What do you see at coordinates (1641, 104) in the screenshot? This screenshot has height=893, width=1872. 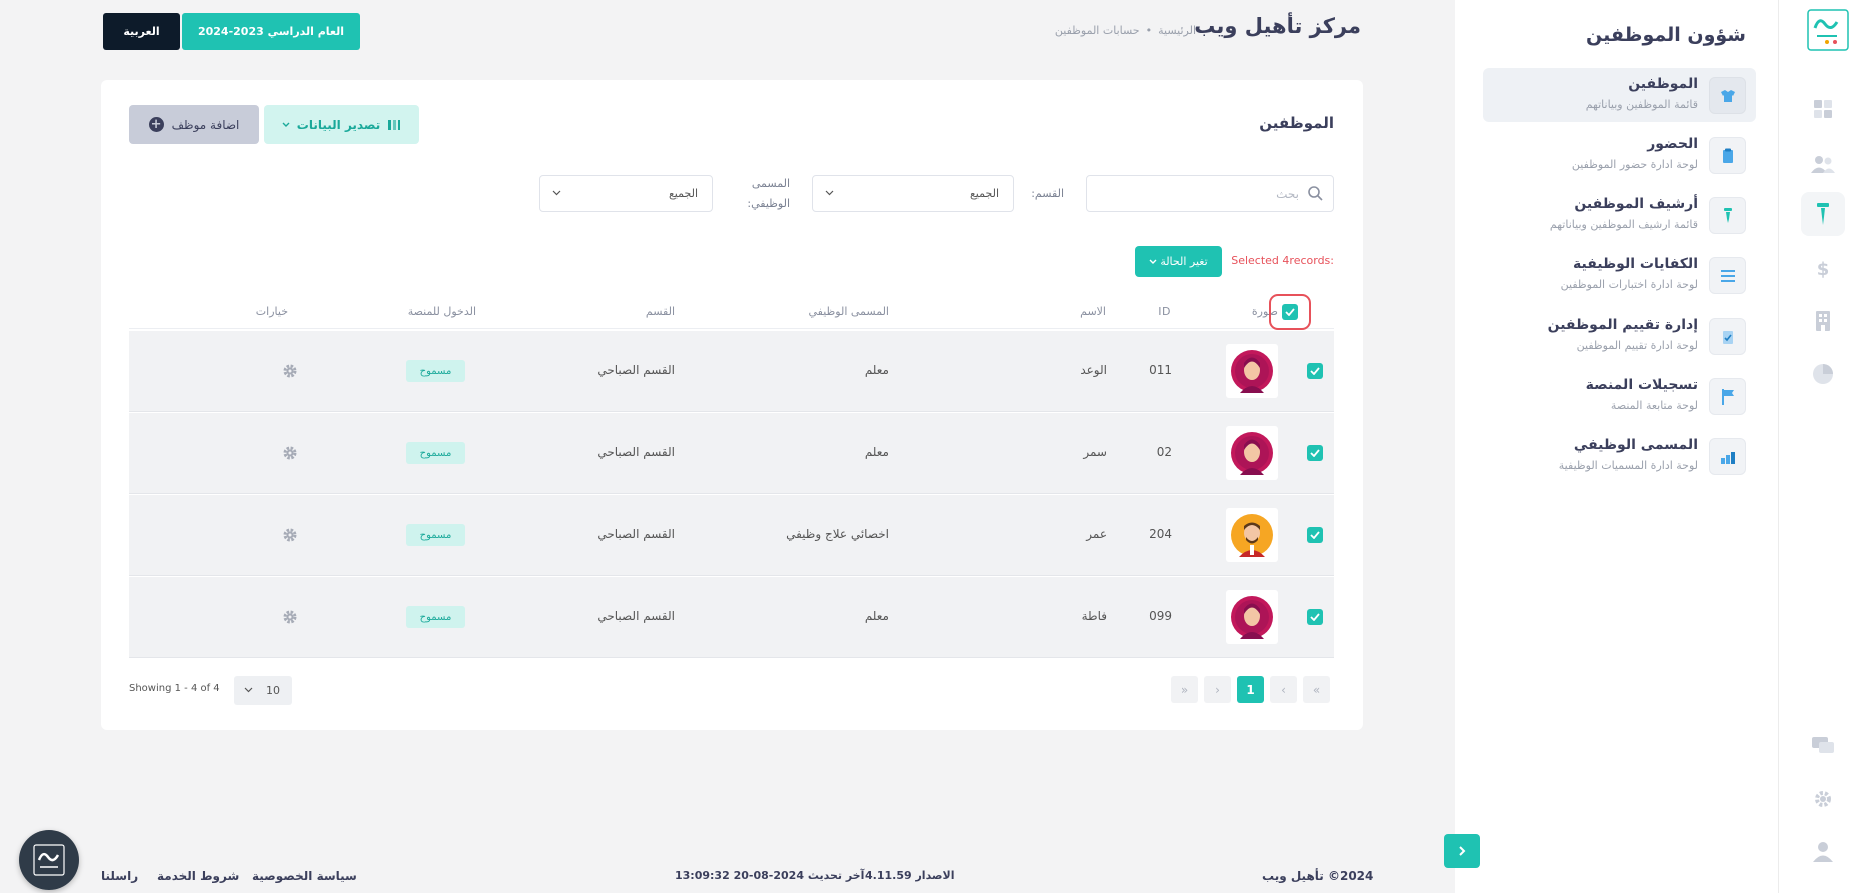 I see `sidebar-item-subtitle: قائمة الموظفين وبياناتهم` at bounding box center [1641, 104].